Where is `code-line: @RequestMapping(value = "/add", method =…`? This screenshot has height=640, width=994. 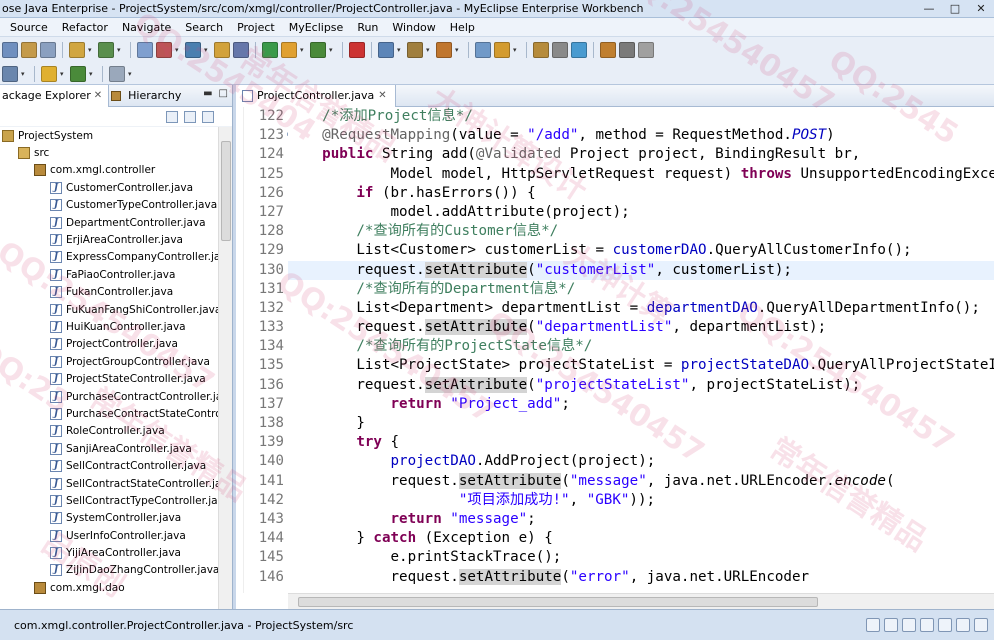 code-line: @RequestMapping(value = "/add", method =… is located at coordinates (641, 135).